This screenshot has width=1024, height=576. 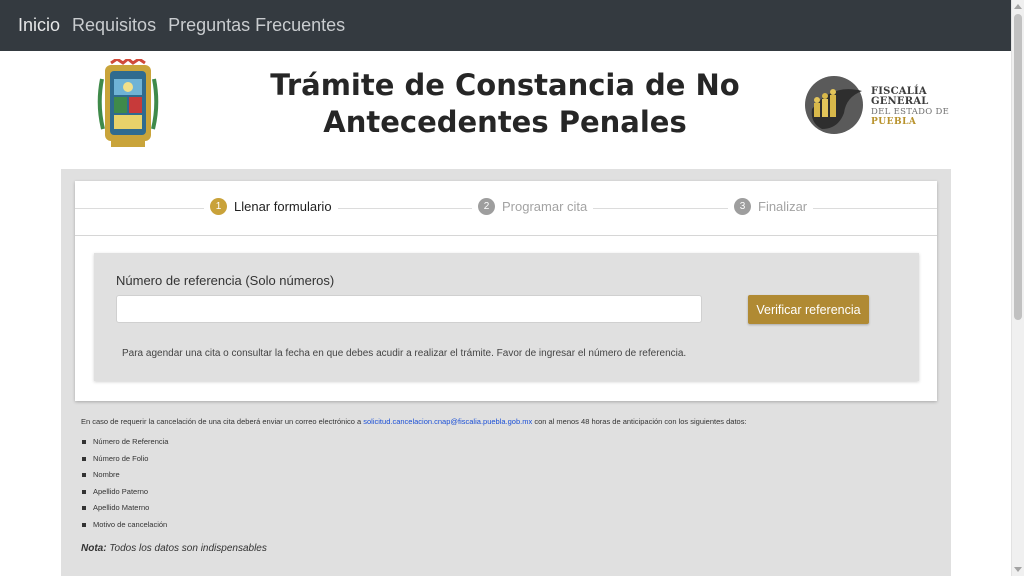 I want to click on step-2: 2 Programar cita, so click(x=533, y=206).